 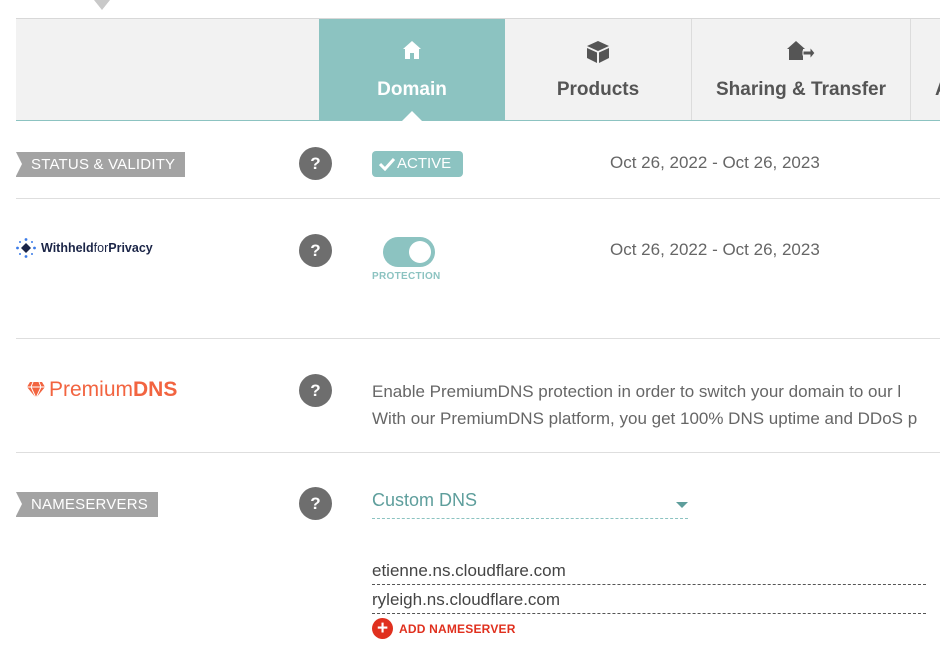 What do you see at coordinates (36, 390) in the screenshot?
I see `gem-icon` at bounding box center [36, 390].